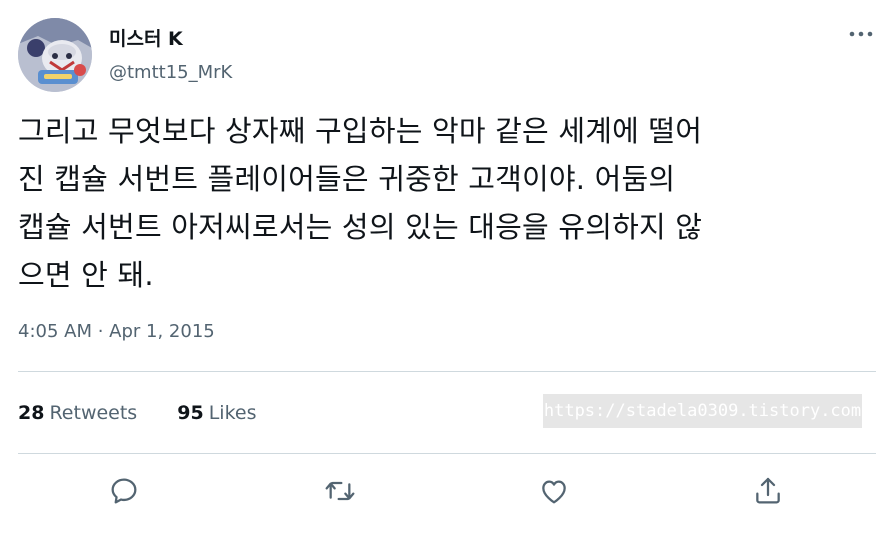 This screenshot has height=544, width=894. What do you see at coordinates (702, 411) in the screenshot?
I see `watermark: https://stadela0309.tistory.com` at bounding box center [702, 411].